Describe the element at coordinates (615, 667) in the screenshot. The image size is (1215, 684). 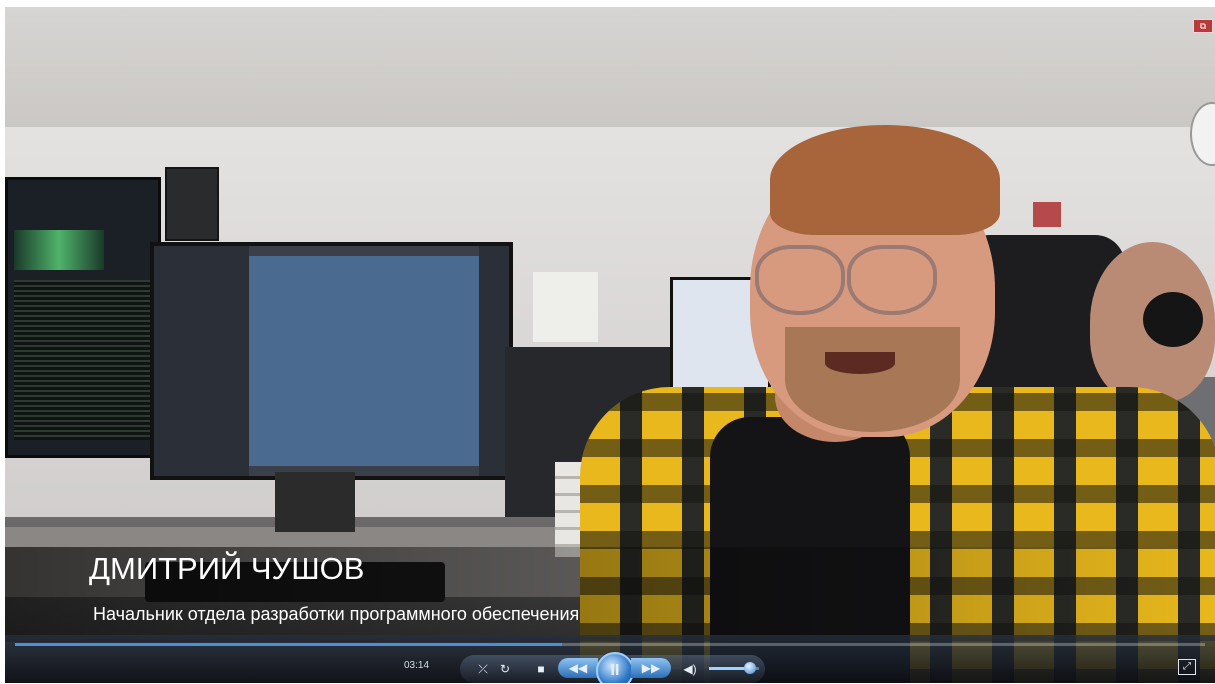
I see `pause-icon: II` at that location.